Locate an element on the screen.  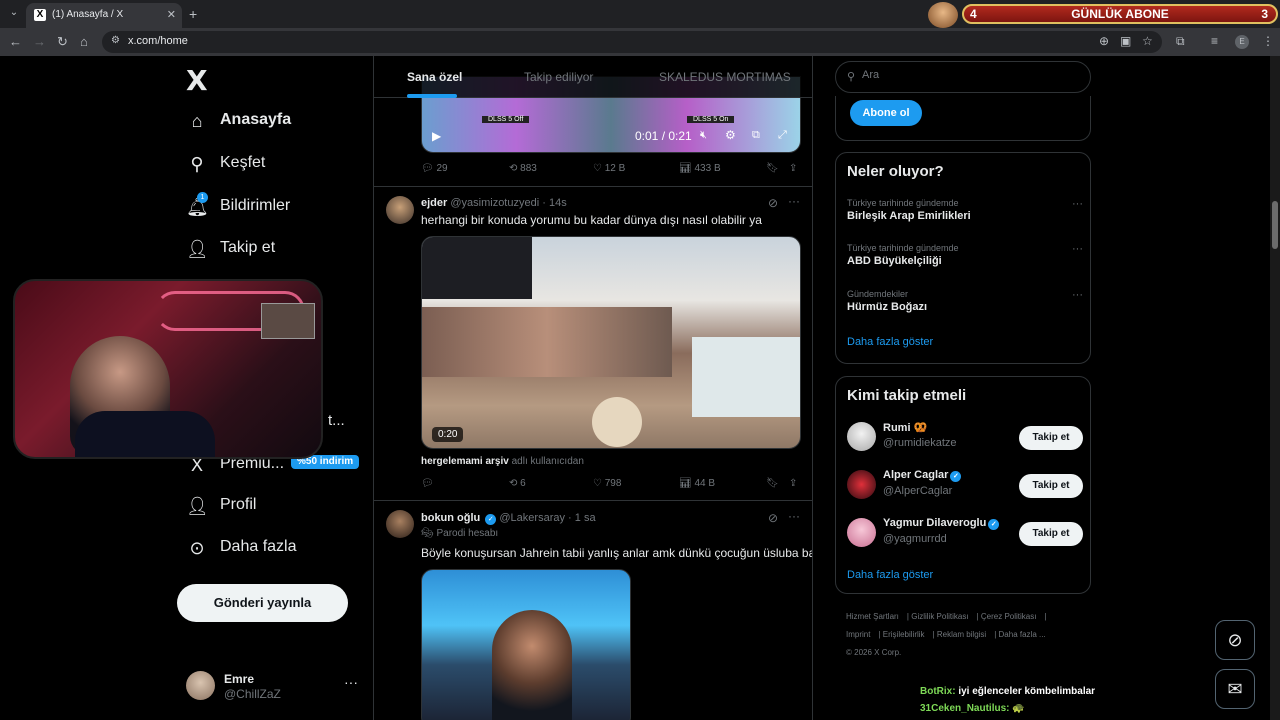
scrollbar-thumb is located at coordinates (1275, 225).